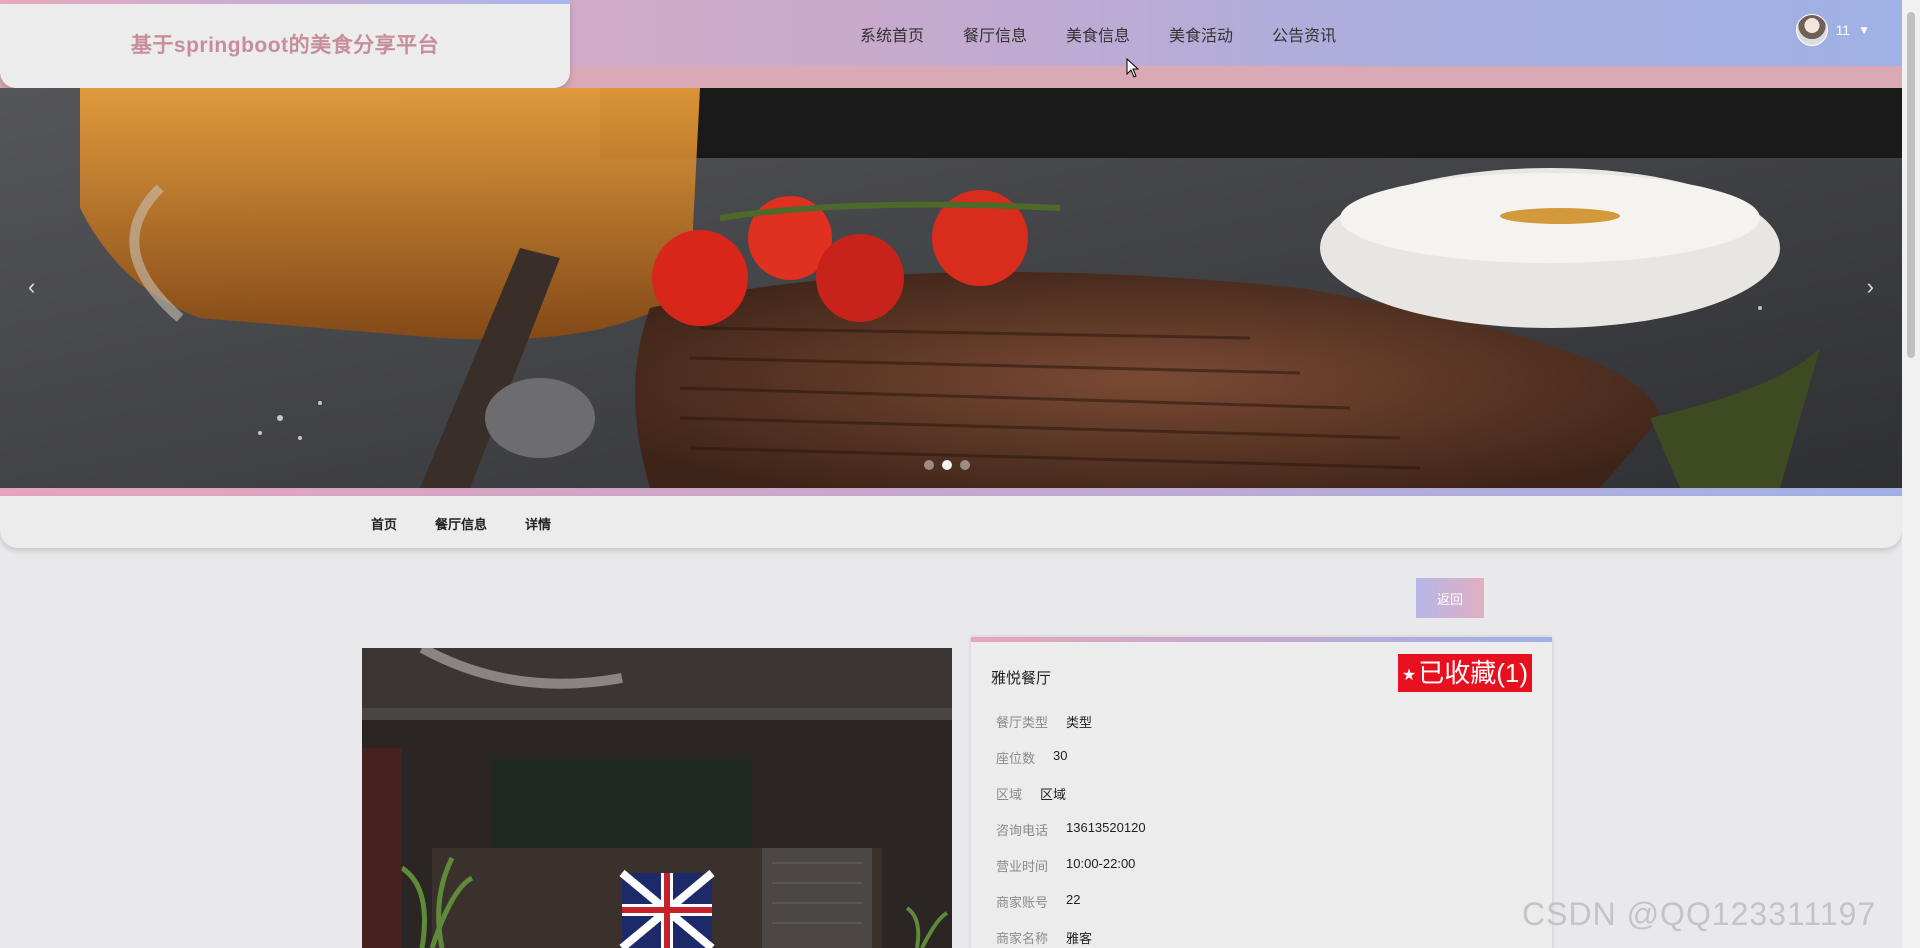 The image size is (1920, 948). I want to click on info-label: 区域, so click(1009, 794).